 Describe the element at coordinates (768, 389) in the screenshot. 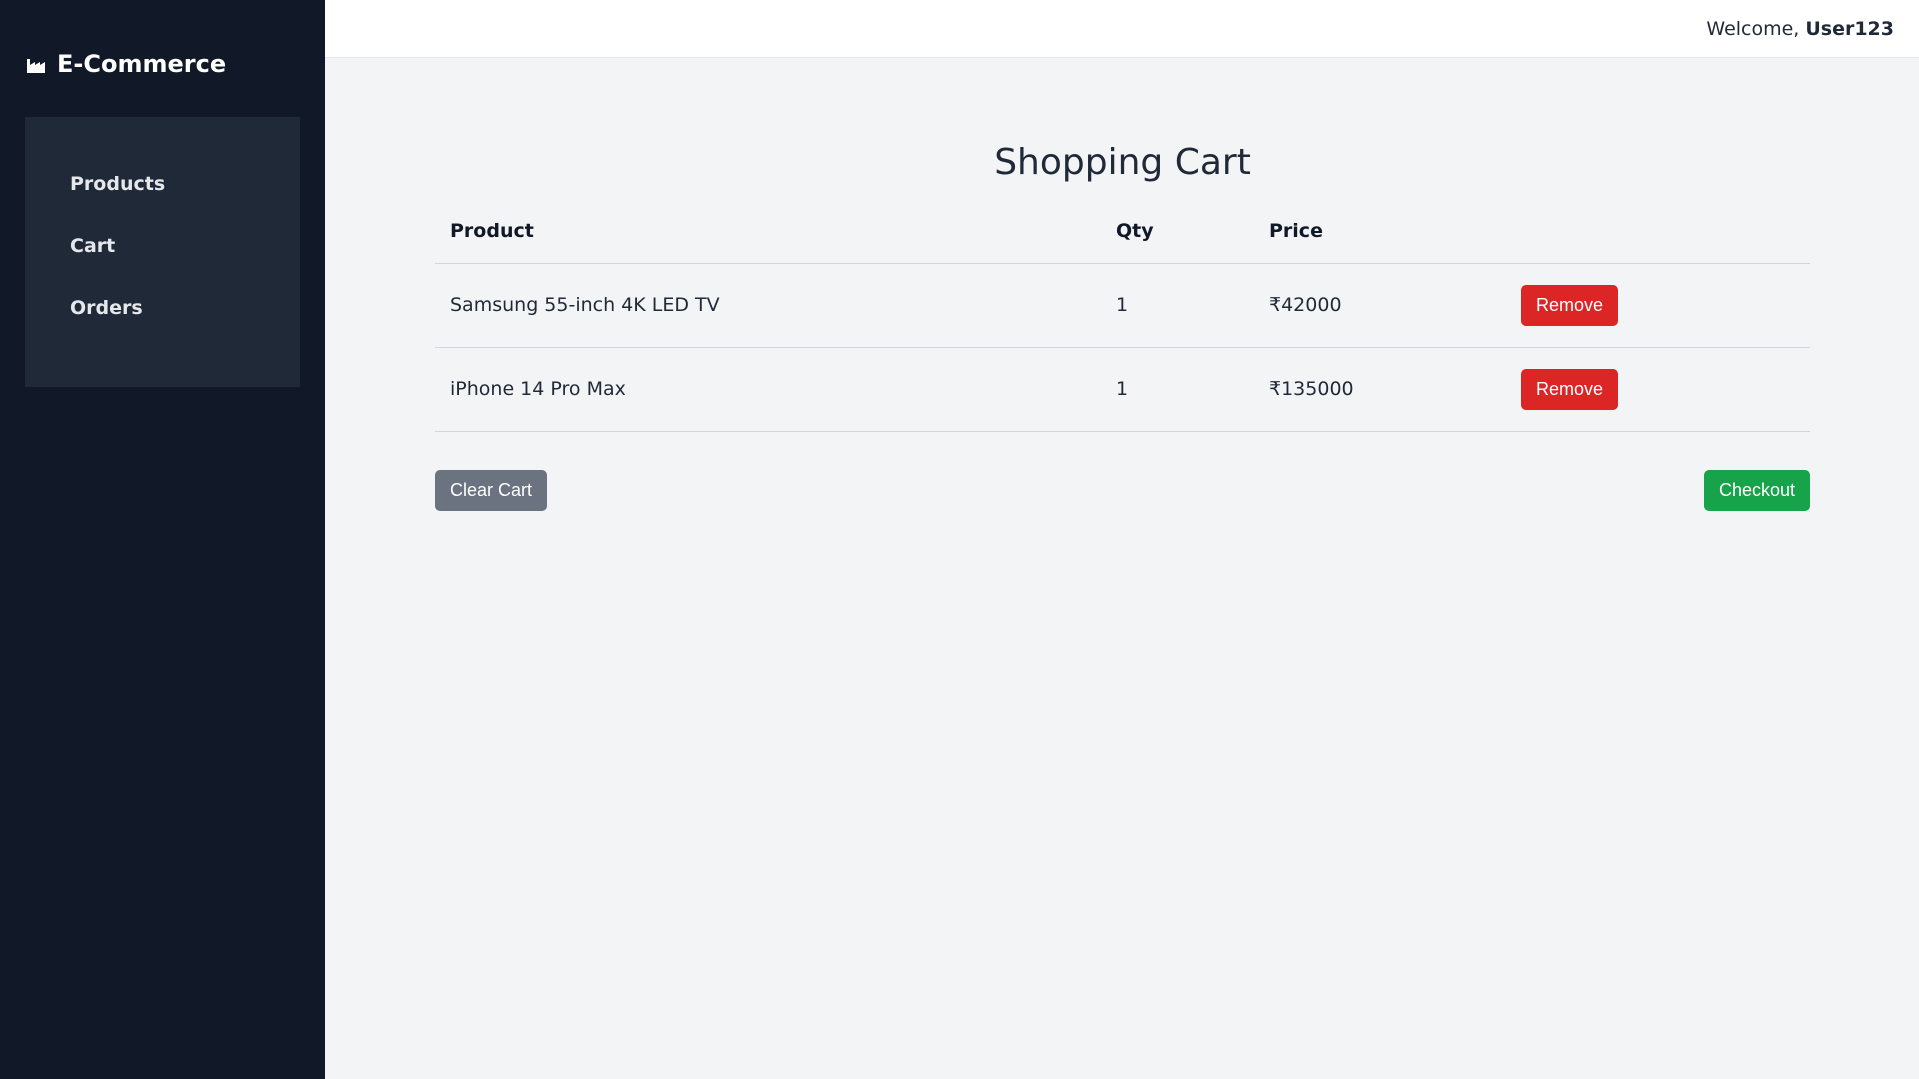

I see `cell-product: iPhone 14 Pro Max` at that location.